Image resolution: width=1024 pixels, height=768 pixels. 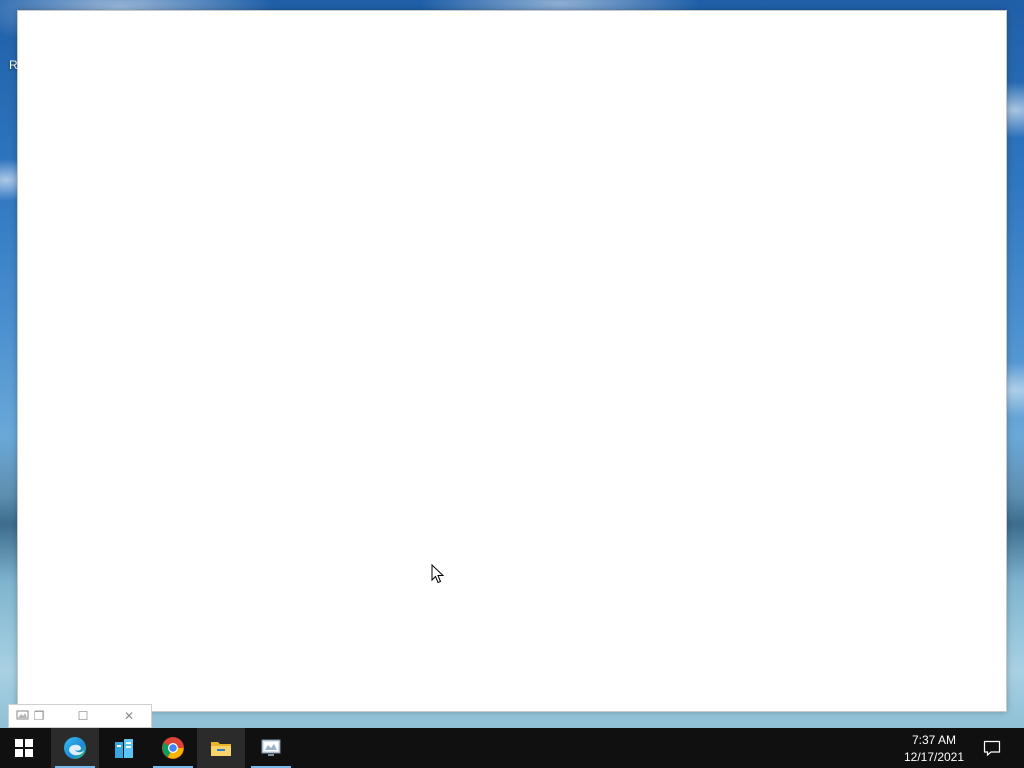 I want to click on folder-icon, so click(x=221, y=749).